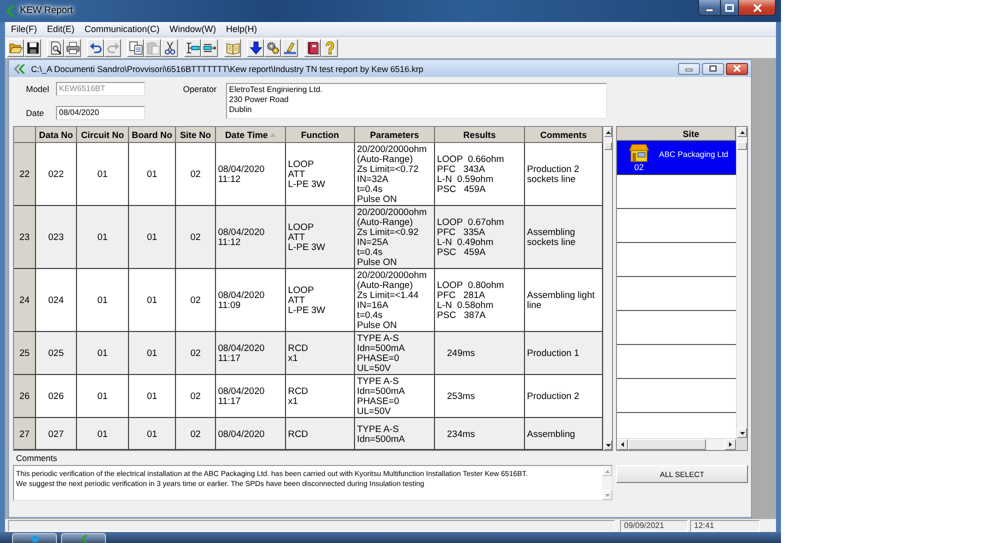 This screenshot has width=1000, height=543. What do you see at coordinates (272, 47) in the screenshot?
I see `settings-button` at bounding box center [272, 47].